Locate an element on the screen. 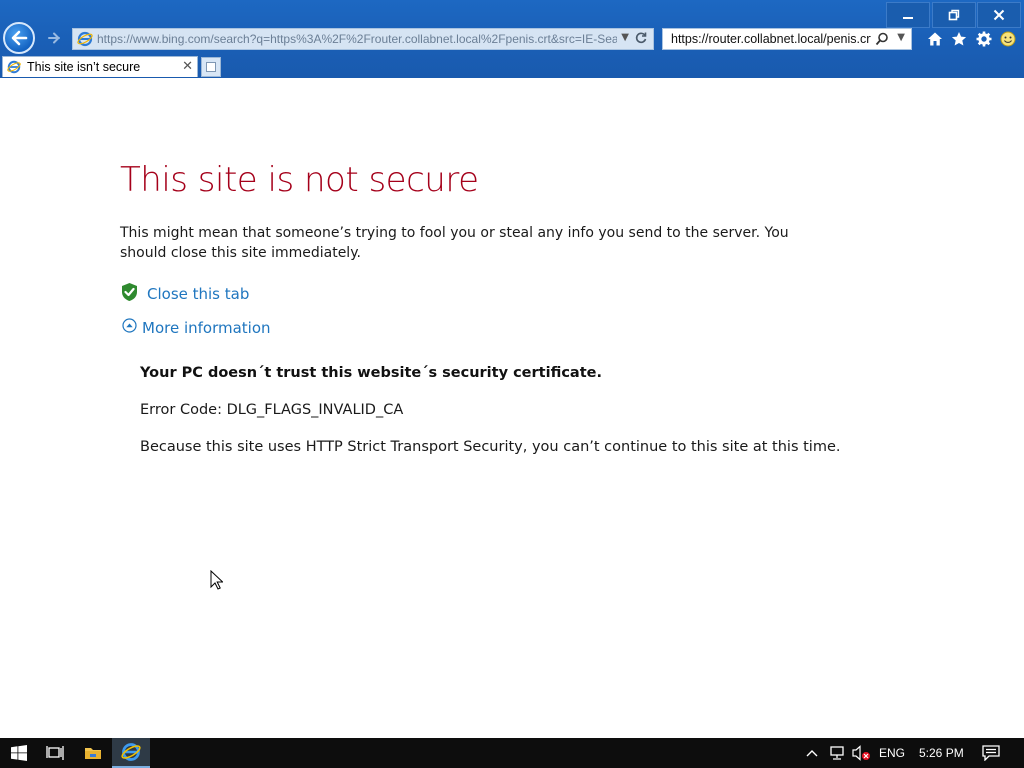 This screenshot has width=1024, height=768. error-code: Error Code: DLG_FLAGS_INVALID_CA is located at coordinates (272, 410).